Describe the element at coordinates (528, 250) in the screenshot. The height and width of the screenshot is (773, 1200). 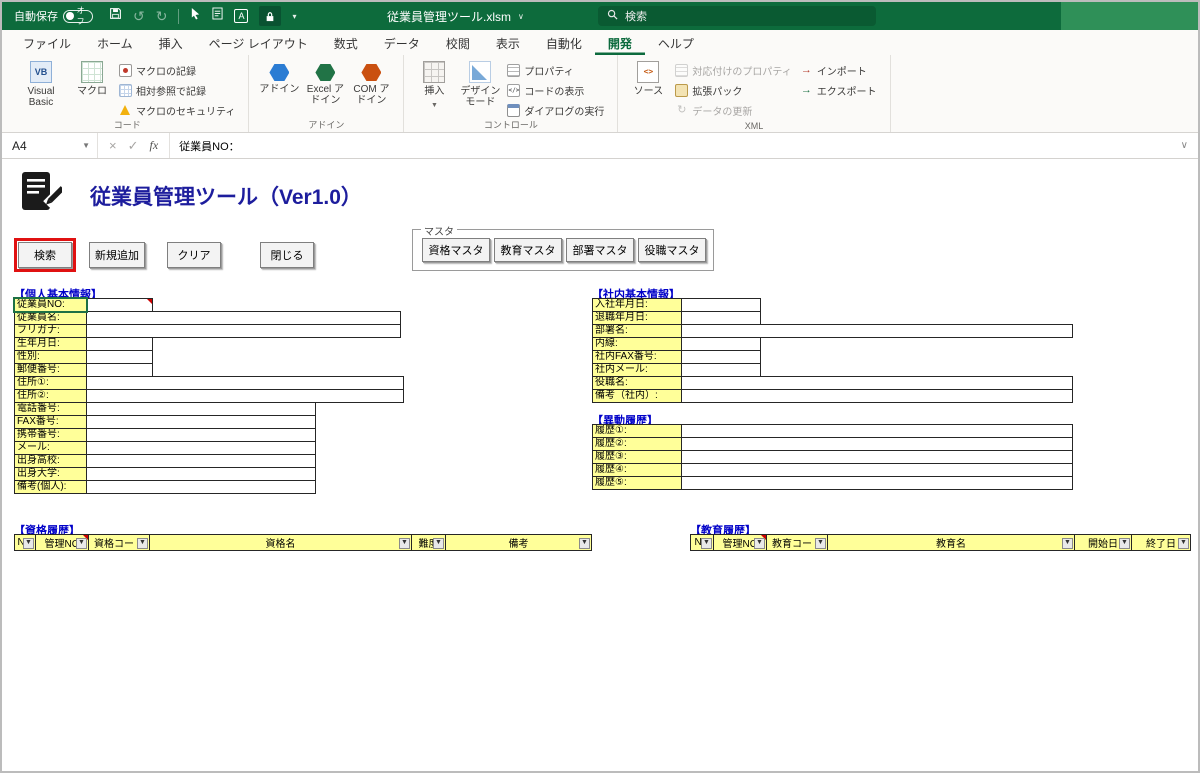
I see `education-master-button: 教育マスタ` at that location.